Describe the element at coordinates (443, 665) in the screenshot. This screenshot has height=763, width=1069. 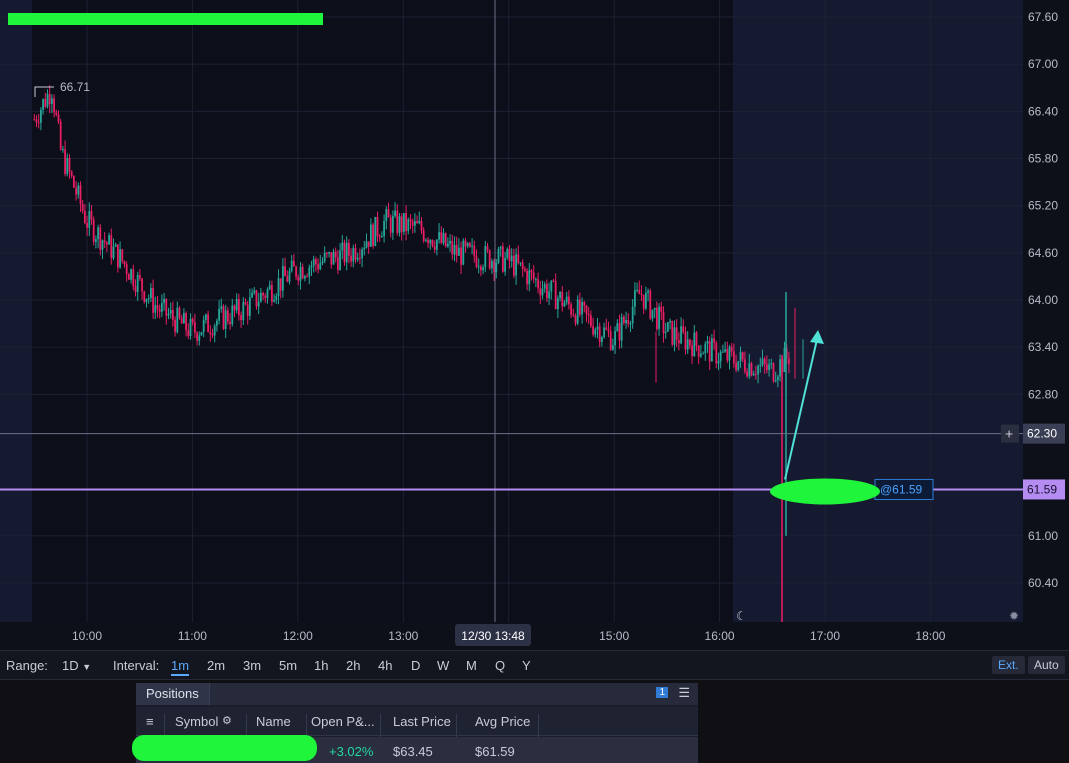
I see `interval-W: W` at that location.